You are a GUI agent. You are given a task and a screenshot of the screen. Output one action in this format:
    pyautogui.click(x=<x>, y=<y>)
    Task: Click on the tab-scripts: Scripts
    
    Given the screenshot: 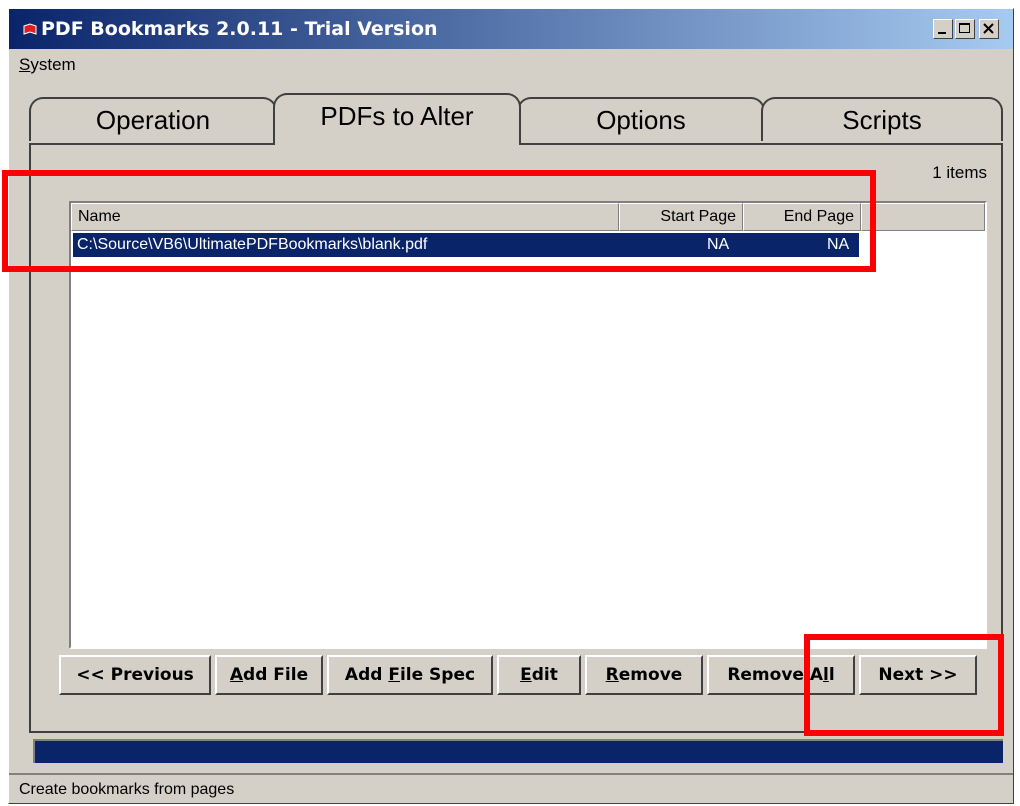 What is the action you would take?
    pyautogui.click(x=882, y=119)
    